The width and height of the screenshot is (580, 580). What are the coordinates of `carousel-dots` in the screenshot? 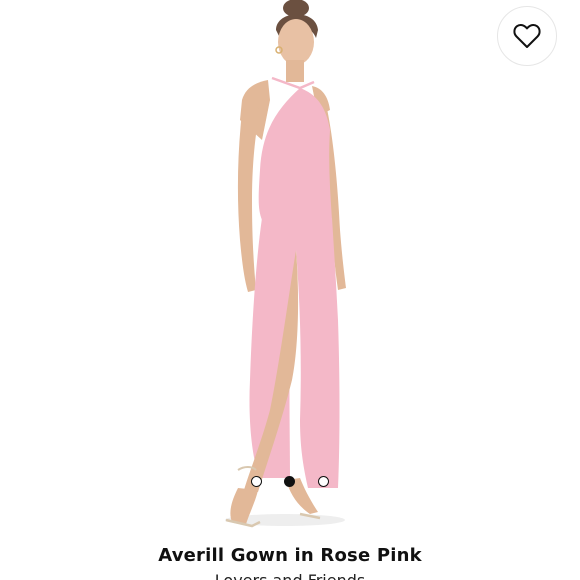 It's located at (290, 482).